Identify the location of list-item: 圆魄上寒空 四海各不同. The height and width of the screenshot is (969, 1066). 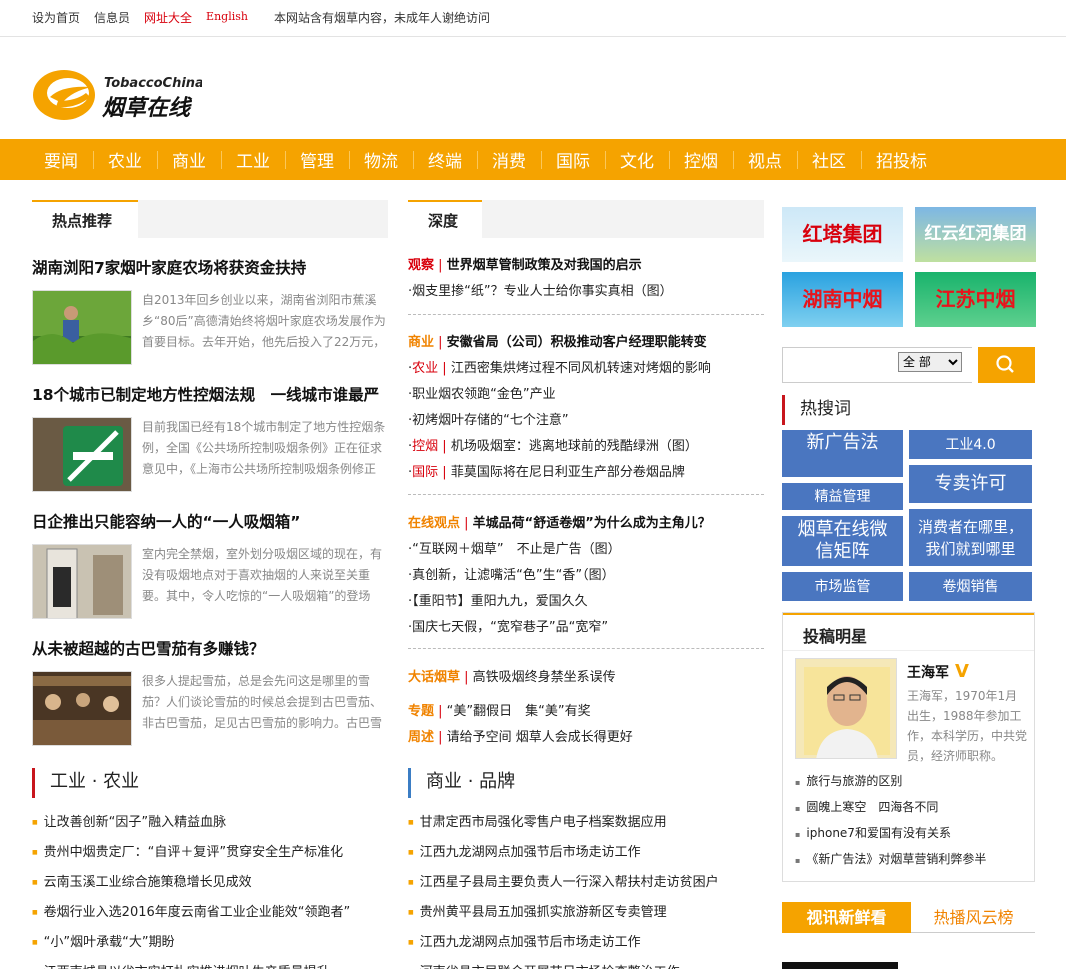
(890, 807).